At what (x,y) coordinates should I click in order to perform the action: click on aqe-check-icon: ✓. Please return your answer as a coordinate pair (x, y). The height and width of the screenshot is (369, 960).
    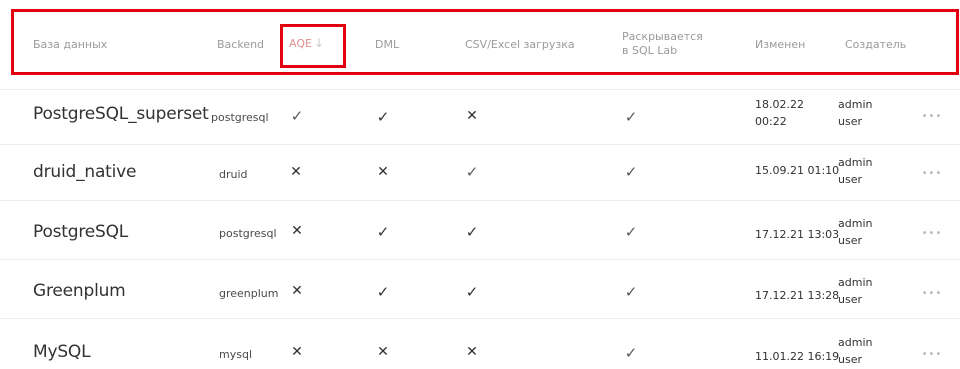
    Looking at the image, I should click on (297, 116).